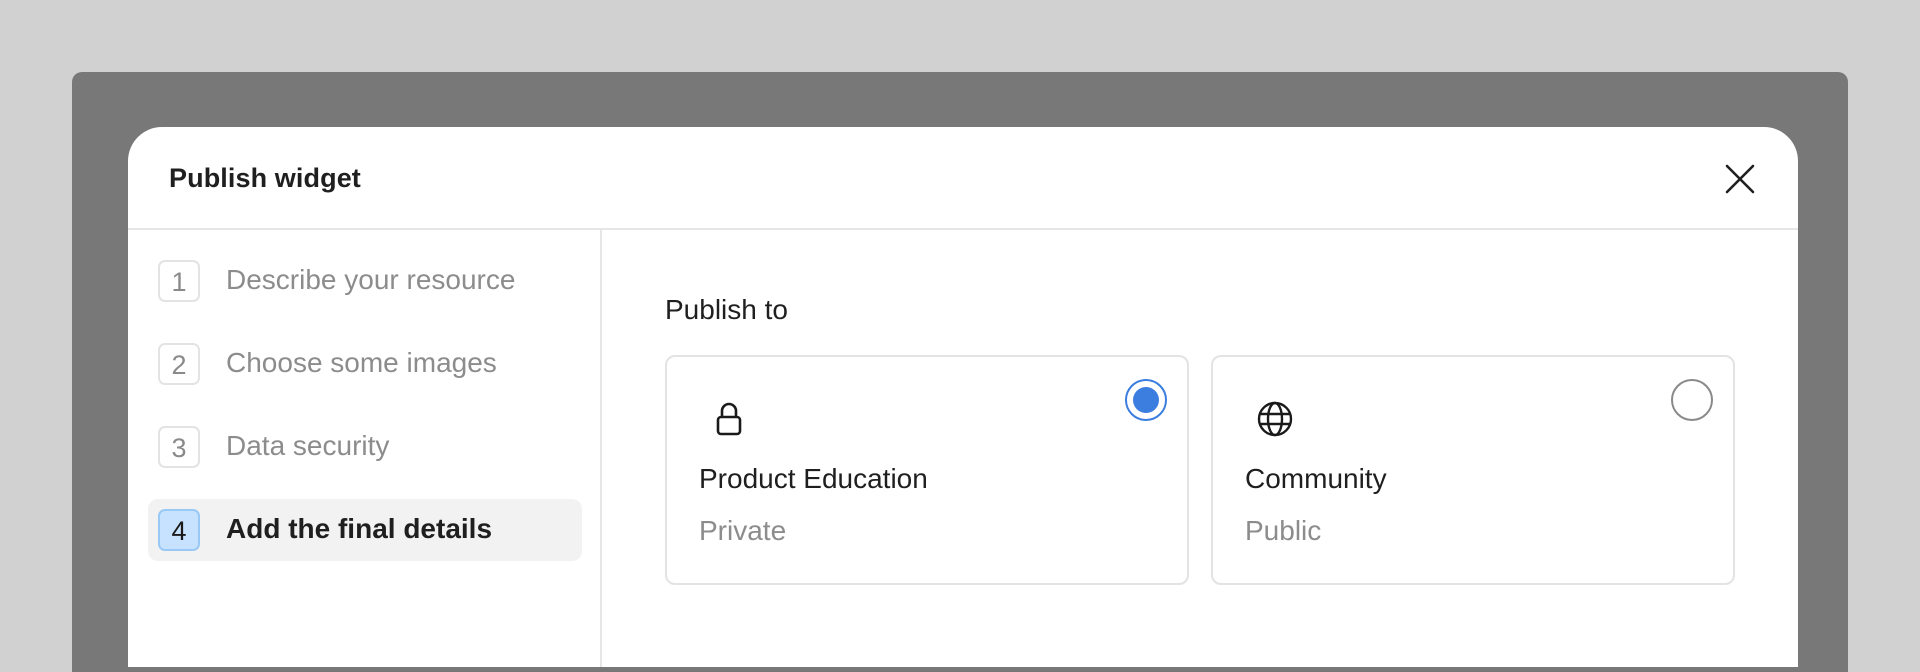 This screenshot has width=1920, height=672. I want to click on radio-button-selected, so click(1146, 400).